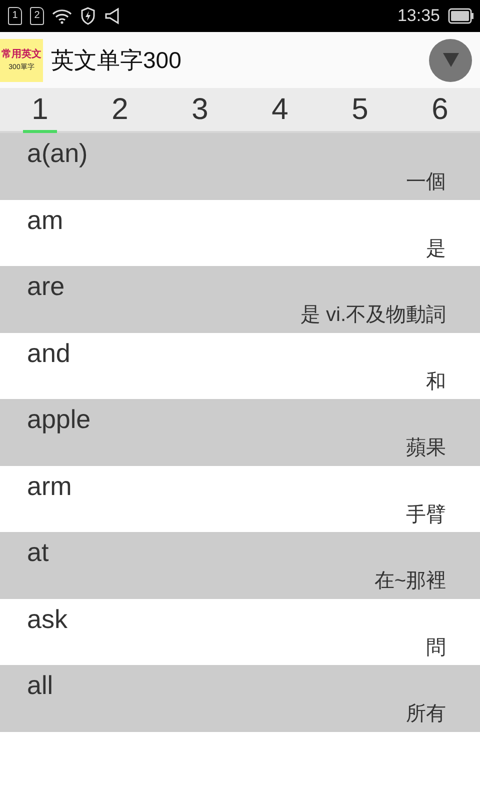 Image resolution: width=480 pixels, height=800 pixels. What do you see at coordinates (240, 432) in the screenshot?
I see `word-row: apple 蘋果` at bounding box center [240, 432].